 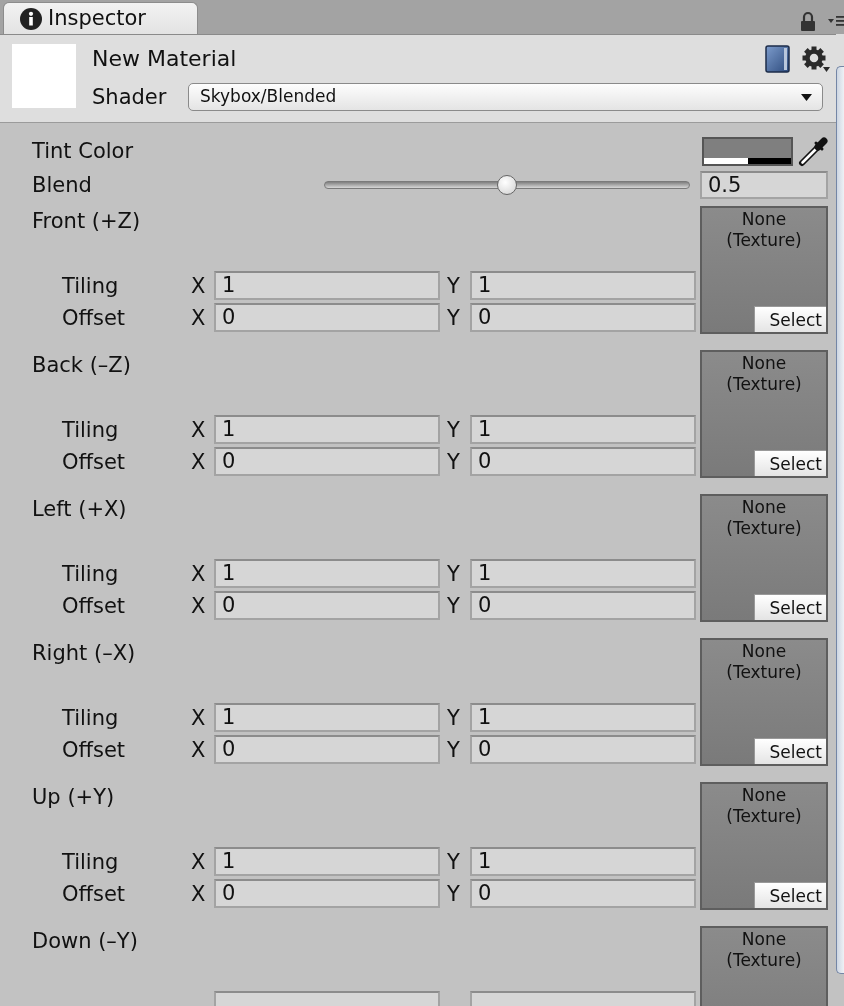 I want to click on tint-color-label: Tint Color, so click(x=83, y=151).